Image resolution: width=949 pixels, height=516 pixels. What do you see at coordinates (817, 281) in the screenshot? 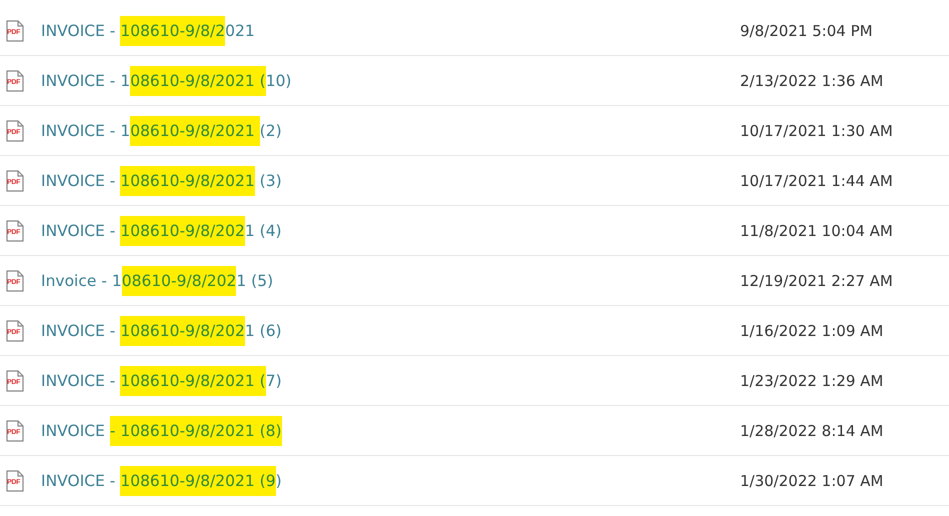
I see `modified-date: 12/19/2021 2:27 AM` at bounding box center [817, 281].